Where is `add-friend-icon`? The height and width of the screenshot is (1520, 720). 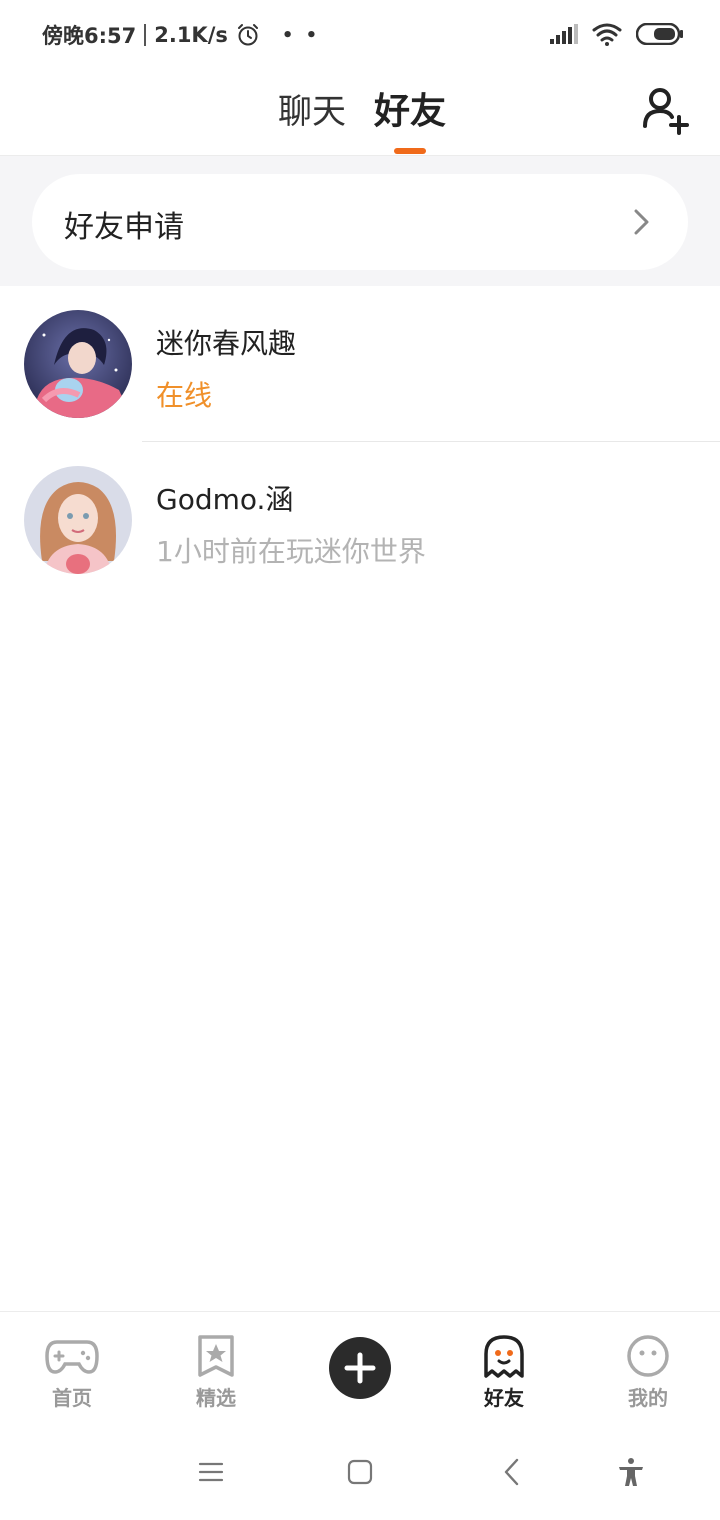
add-friend-icon is located at coordinates (666, 110).